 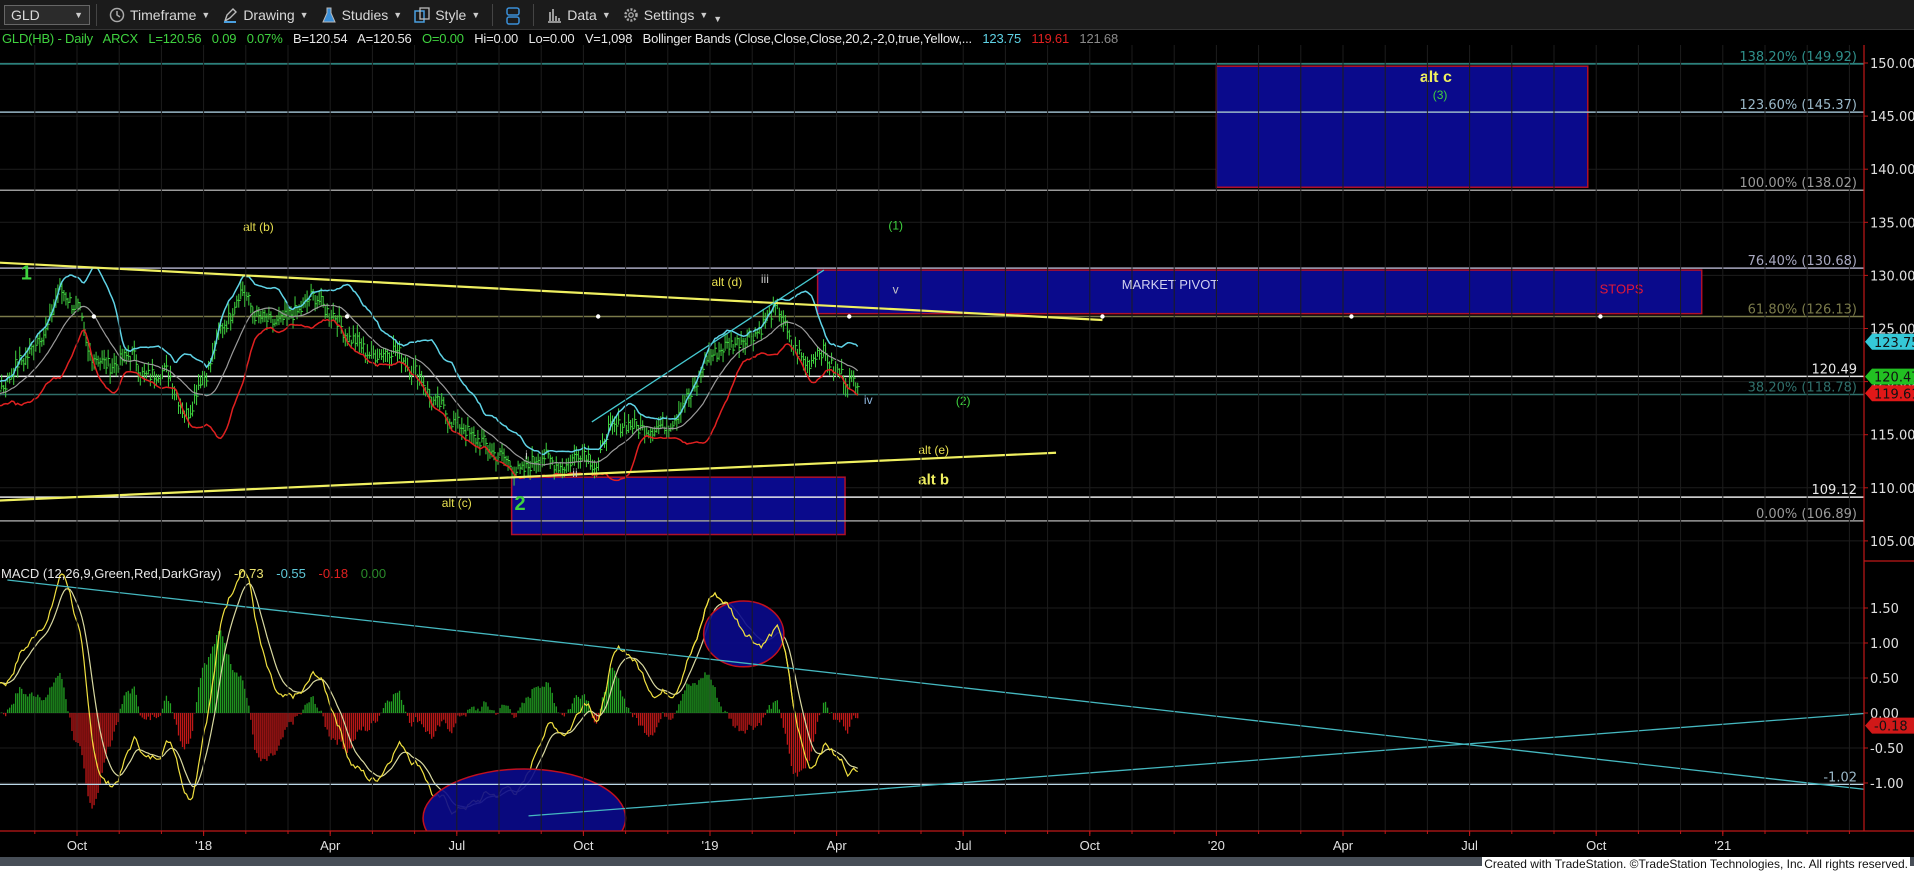 I want to click on style-menu: Style ▼, so click(x=447, y=15).